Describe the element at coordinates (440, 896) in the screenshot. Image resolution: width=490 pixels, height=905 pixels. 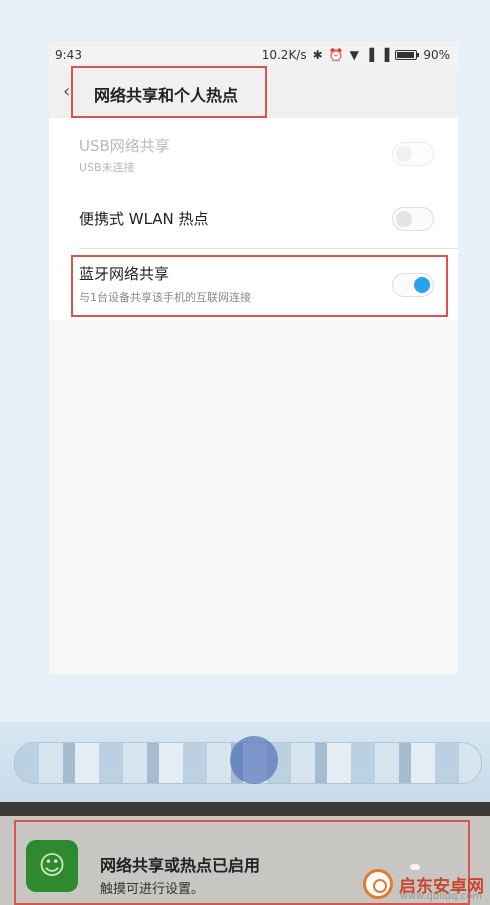
I see `watermark-url: www.qdlldq.com` at that location.